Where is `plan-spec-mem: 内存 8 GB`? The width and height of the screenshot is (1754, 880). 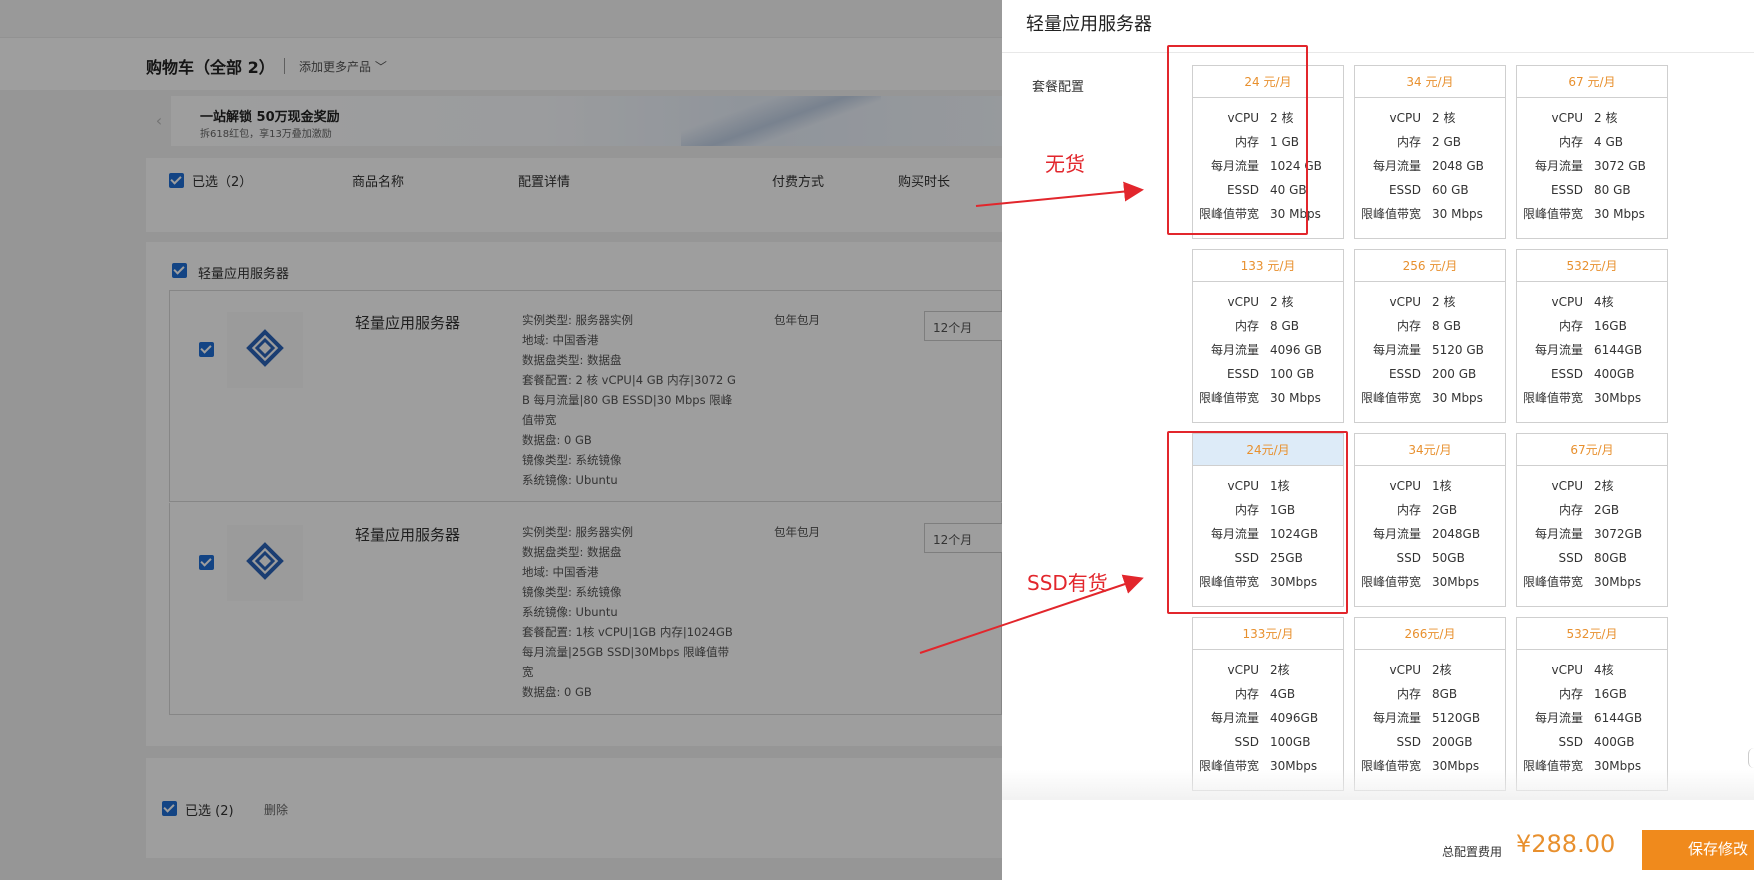
plan-spec-mem: 内存 8 GB is located at coordinates (1268, 326).